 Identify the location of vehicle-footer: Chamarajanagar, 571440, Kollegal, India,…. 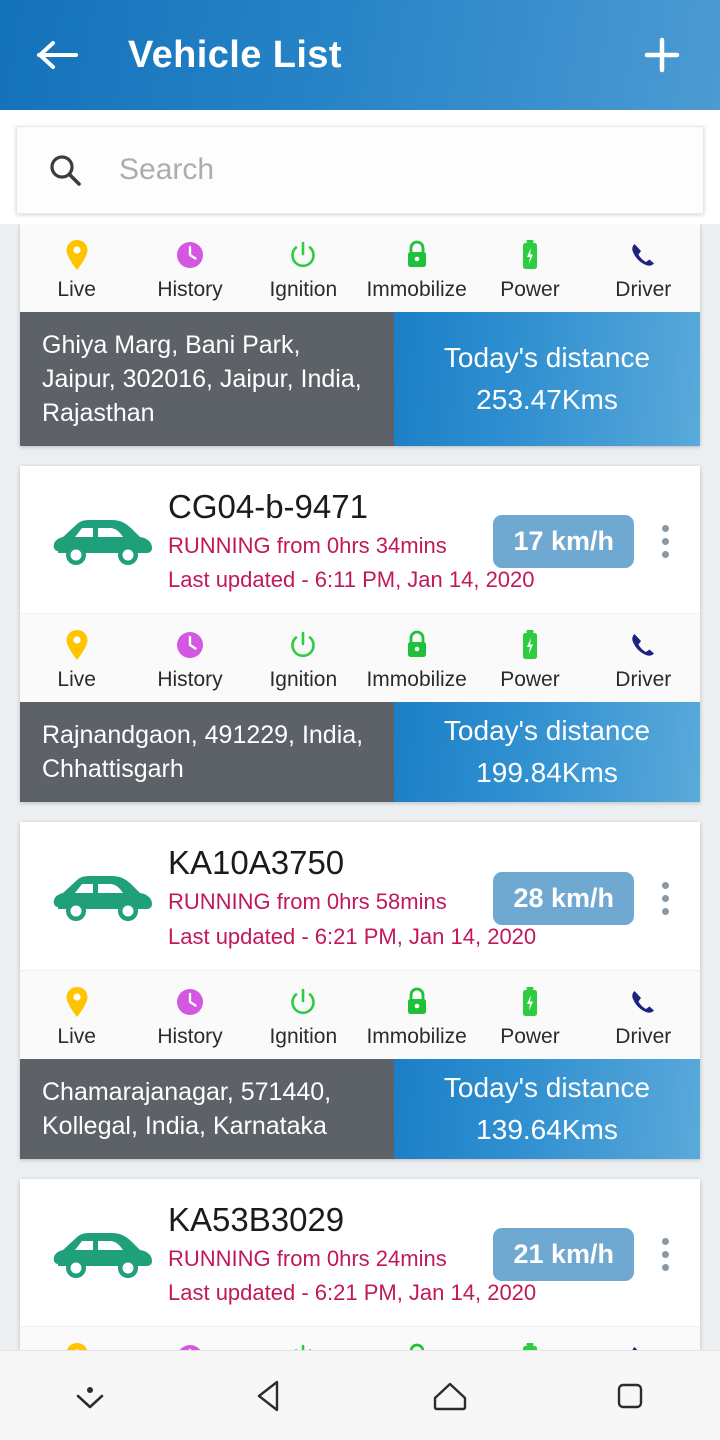
(360, 1108).